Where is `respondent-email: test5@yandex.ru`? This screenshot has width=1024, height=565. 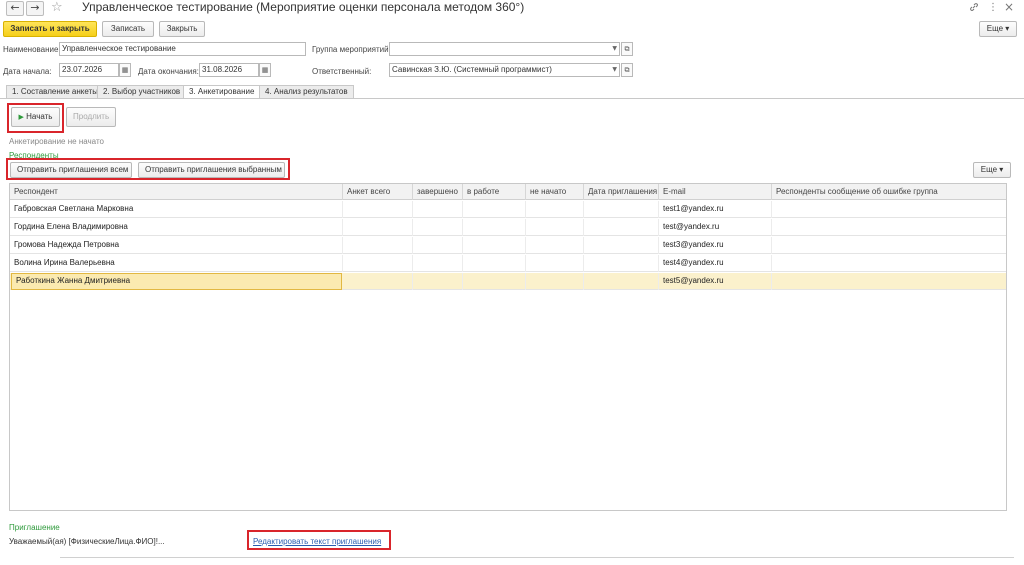
respondent-email: test5@yandex.ru is located at coordinates (715, 281).